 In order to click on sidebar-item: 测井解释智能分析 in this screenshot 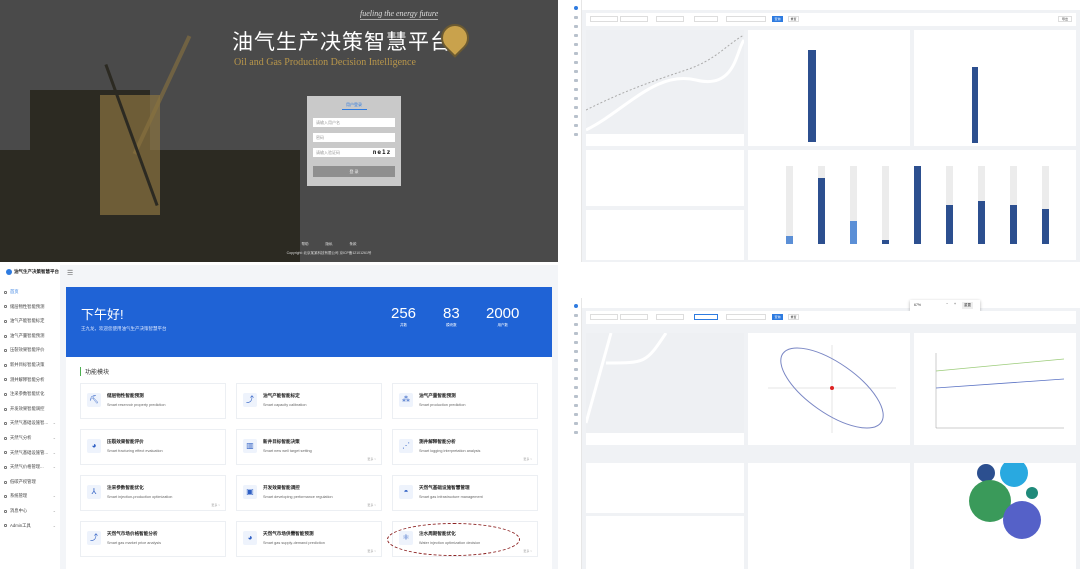, I will do `click(32, 380)`.